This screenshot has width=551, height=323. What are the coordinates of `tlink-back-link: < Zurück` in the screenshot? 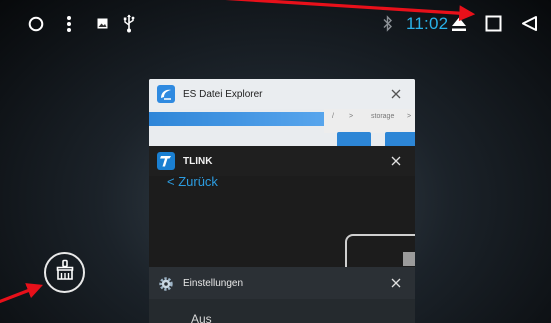 It's located at (192, 181).